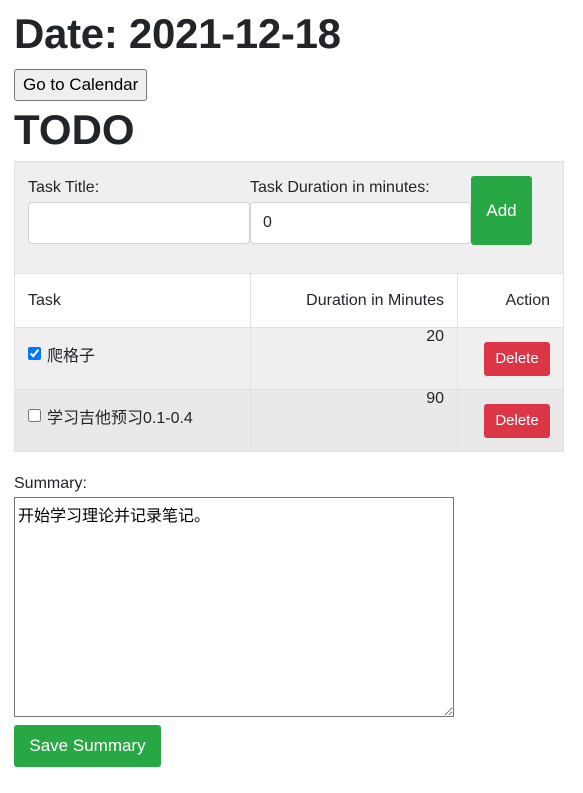 The width and height of the screenshot is (583, 793). Describe the element at coordinates (120, 418) in the screenshot. I see `task-name: 学习吉他预习0.1-0.4` at that location.